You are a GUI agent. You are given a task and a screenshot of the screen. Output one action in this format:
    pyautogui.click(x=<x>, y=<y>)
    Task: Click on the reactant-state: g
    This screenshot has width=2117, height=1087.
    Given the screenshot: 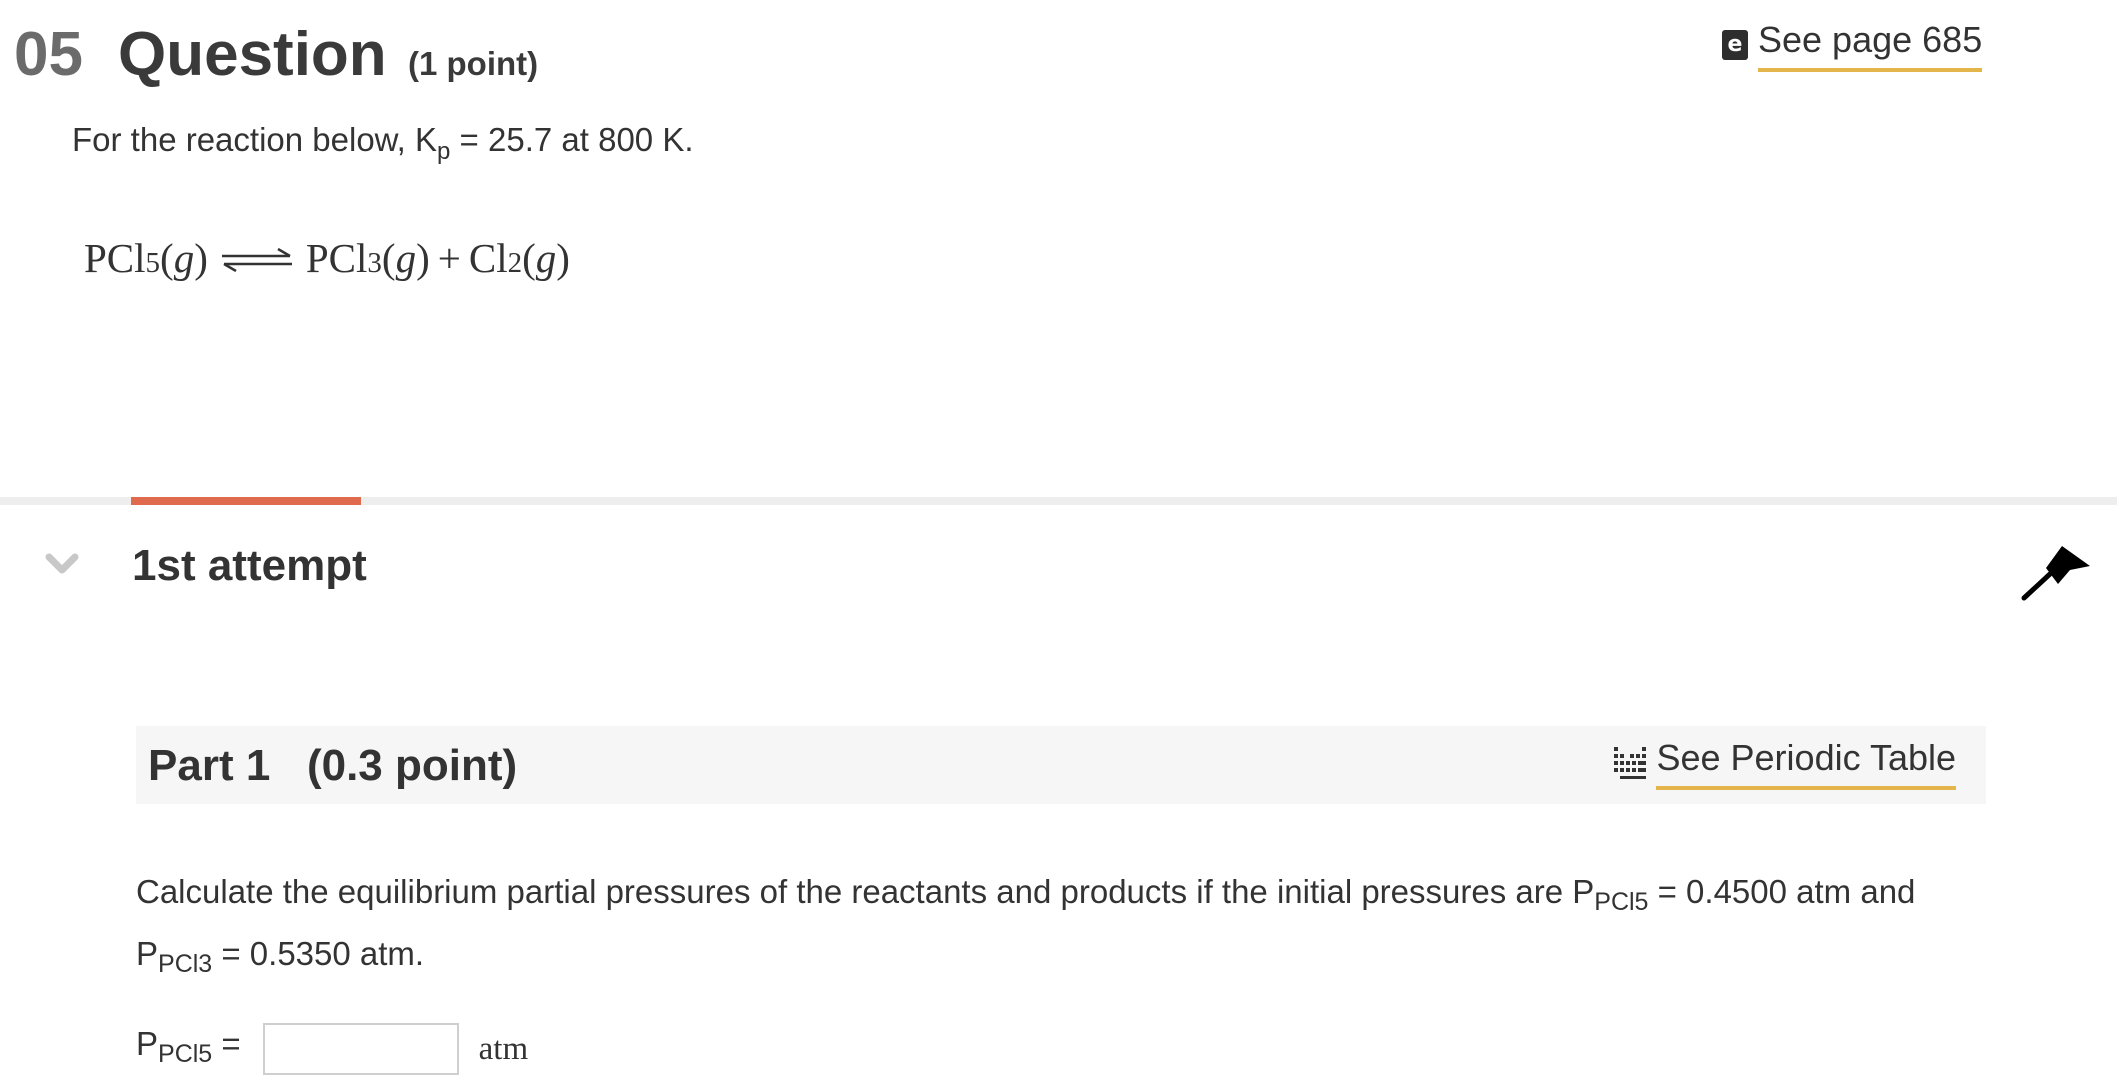 What is the action you would take?
    pyautogui.click(x=184, y=258)
    